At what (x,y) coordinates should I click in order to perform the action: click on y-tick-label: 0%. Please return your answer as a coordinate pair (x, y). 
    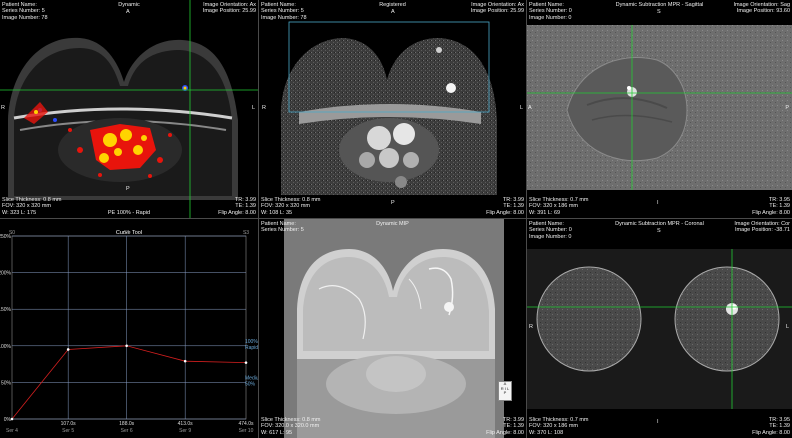
    Looking at the image, I should click on (8, 420).